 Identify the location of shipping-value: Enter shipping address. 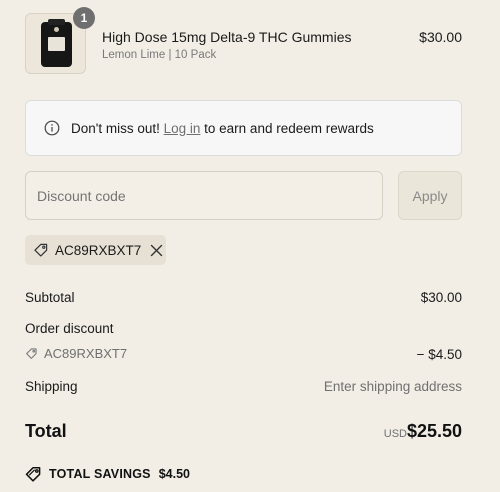
(392, 386).